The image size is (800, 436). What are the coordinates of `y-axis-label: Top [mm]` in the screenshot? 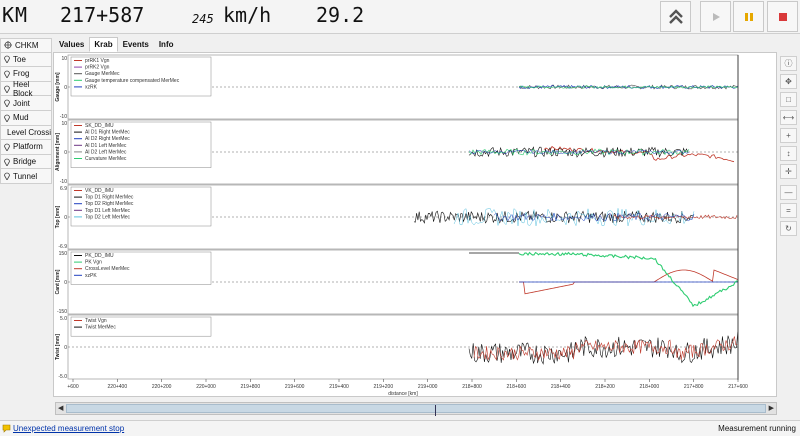 It's located at (58, 216).